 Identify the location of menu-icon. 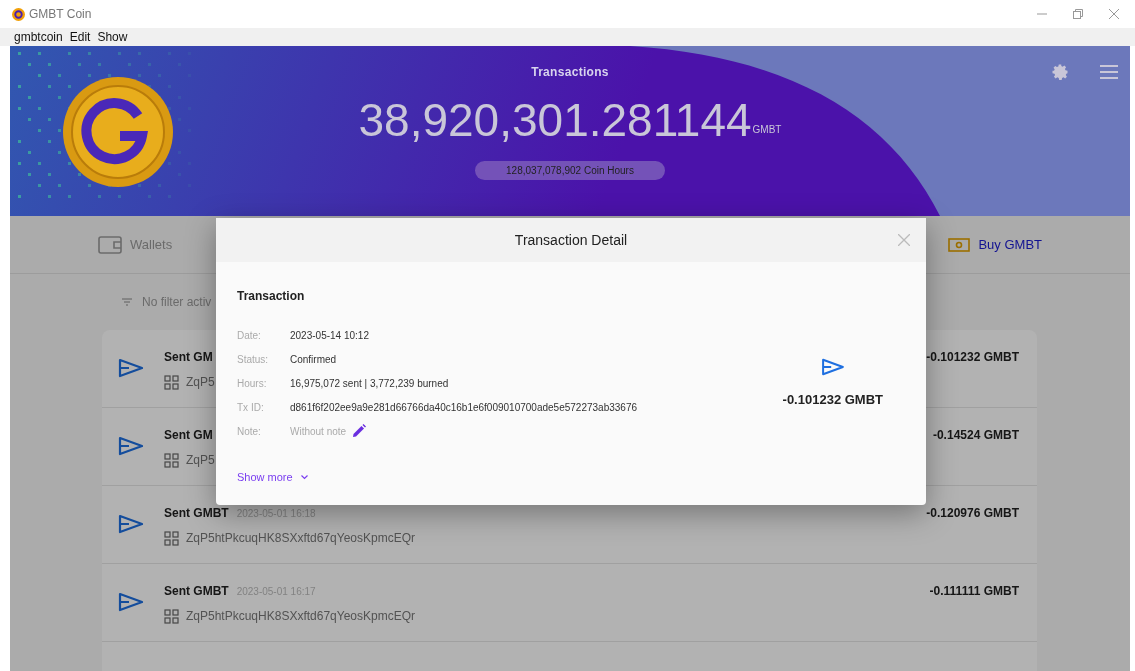
(1109, 72).